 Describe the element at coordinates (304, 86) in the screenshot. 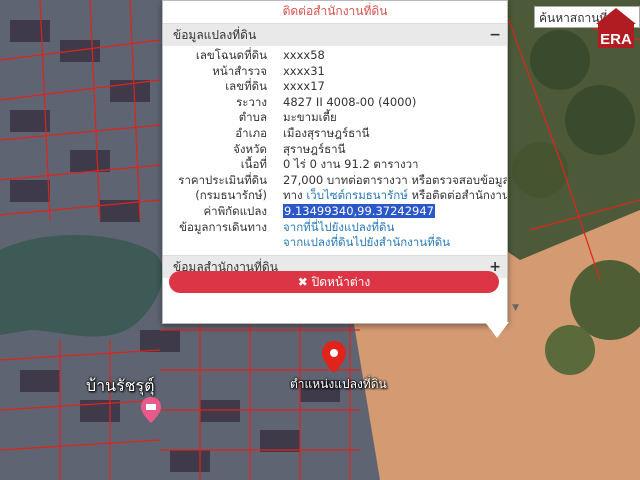

I see `row-value: xxxx17` at that location.